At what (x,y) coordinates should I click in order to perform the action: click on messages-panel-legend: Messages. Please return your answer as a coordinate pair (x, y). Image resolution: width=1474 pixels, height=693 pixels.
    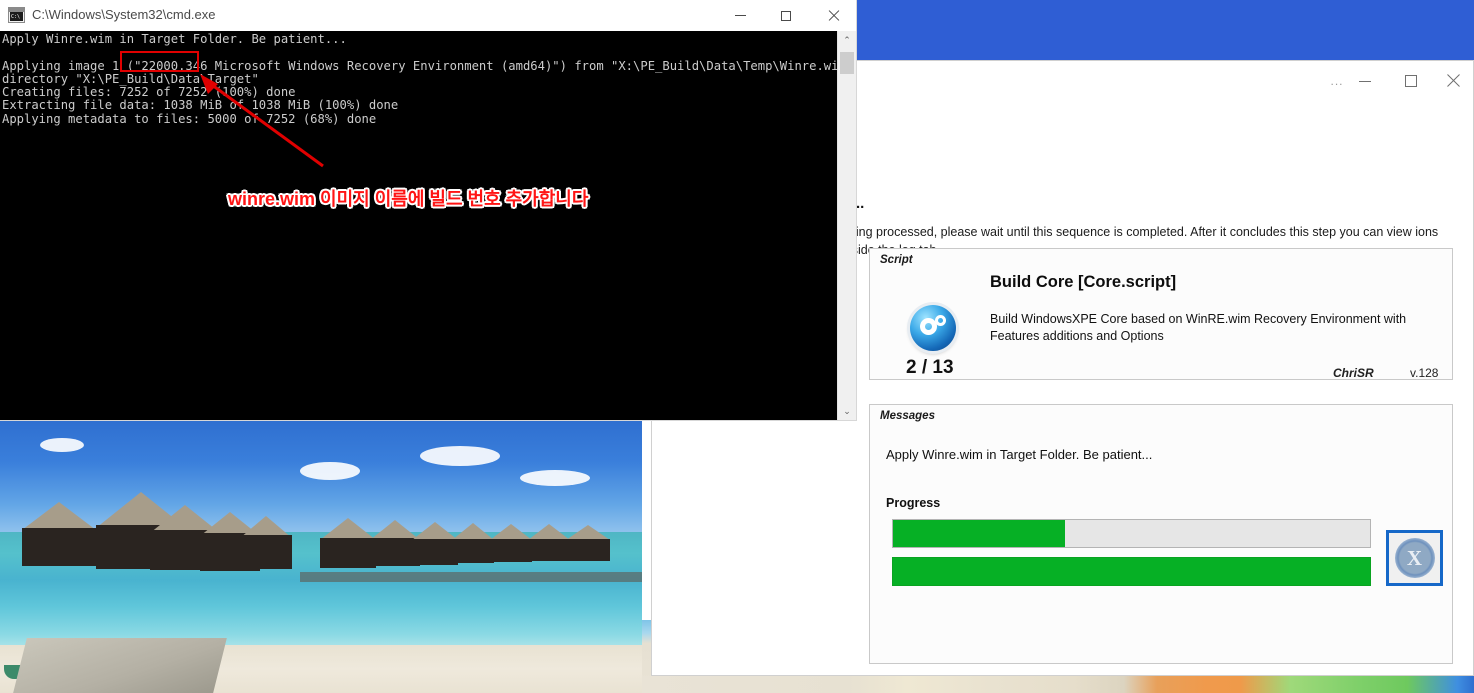
    Looking at the image, I should click on (907, 416).